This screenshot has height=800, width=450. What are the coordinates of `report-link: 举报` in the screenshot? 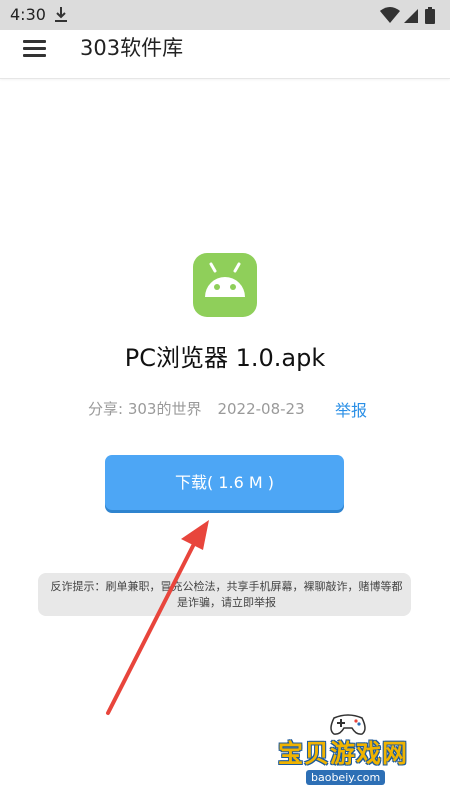 It's located at (351, 409).